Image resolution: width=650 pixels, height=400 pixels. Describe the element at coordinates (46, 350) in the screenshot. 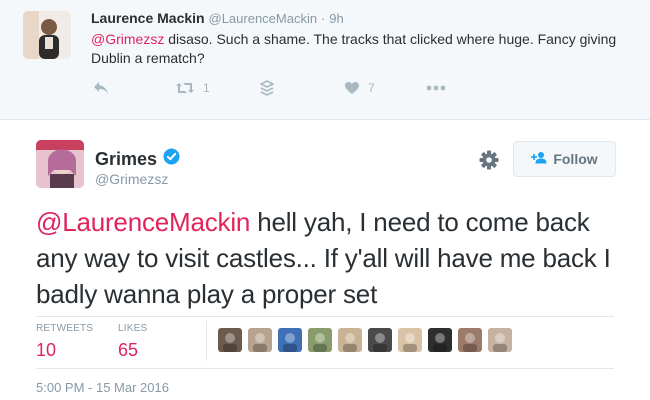

I see `retweets-value: 10` at that location.